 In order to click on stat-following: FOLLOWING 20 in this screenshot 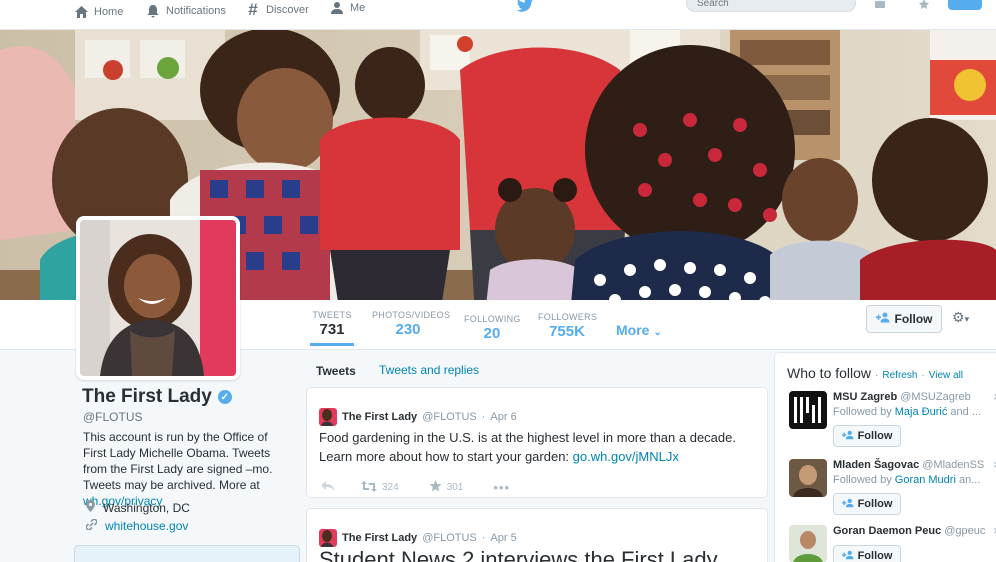, I will do `click(492, 328)`.